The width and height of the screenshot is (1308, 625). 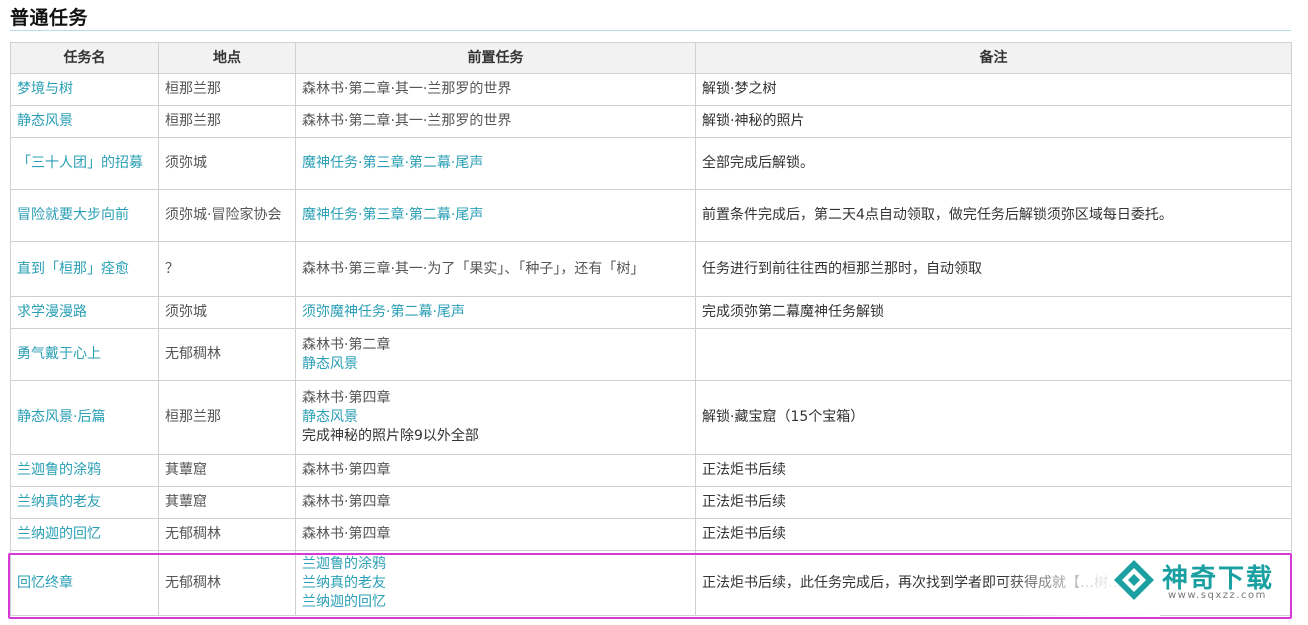 What do you see at coordinates (80, 163) in the screenshot?
I see `quest-link: 「三十人团」的招募` at bounding box center [80, 163].